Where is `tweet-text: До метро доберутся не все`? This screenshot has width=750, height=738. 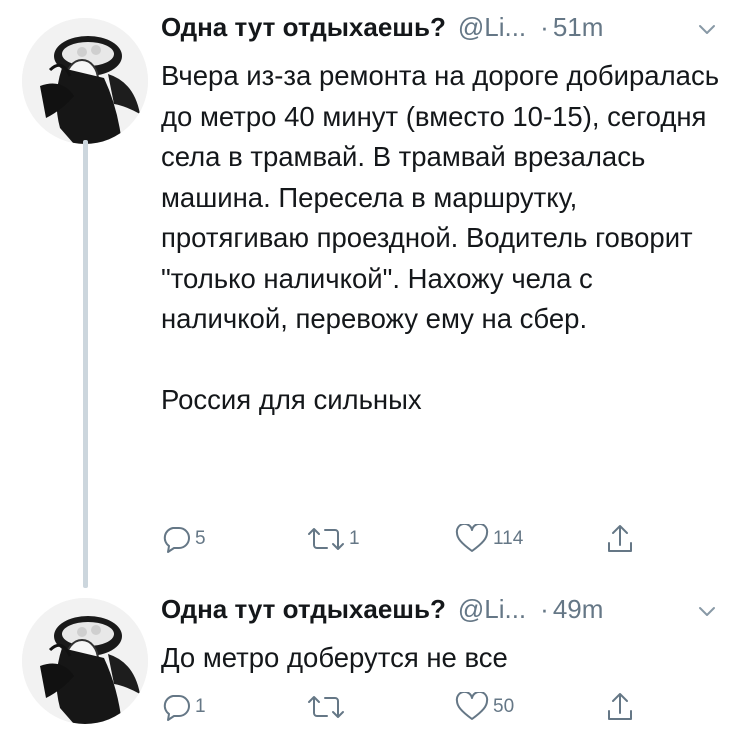 tweet-text: До метро доберутся не все is located at coordinates (441, 658).